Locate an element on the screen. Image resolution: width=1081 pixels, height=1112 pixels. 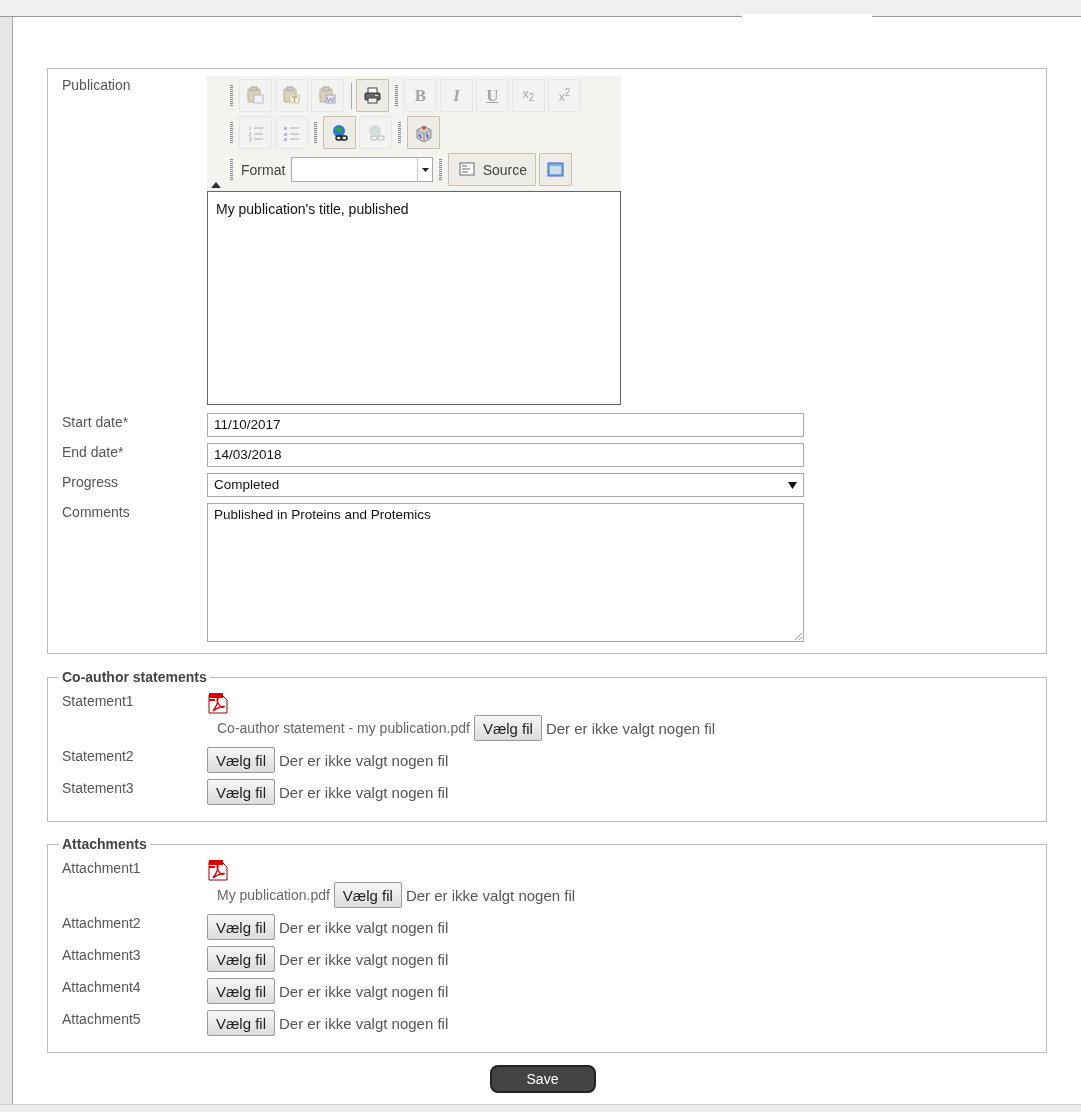
unlink-icon is located at coordinates (375, 132).